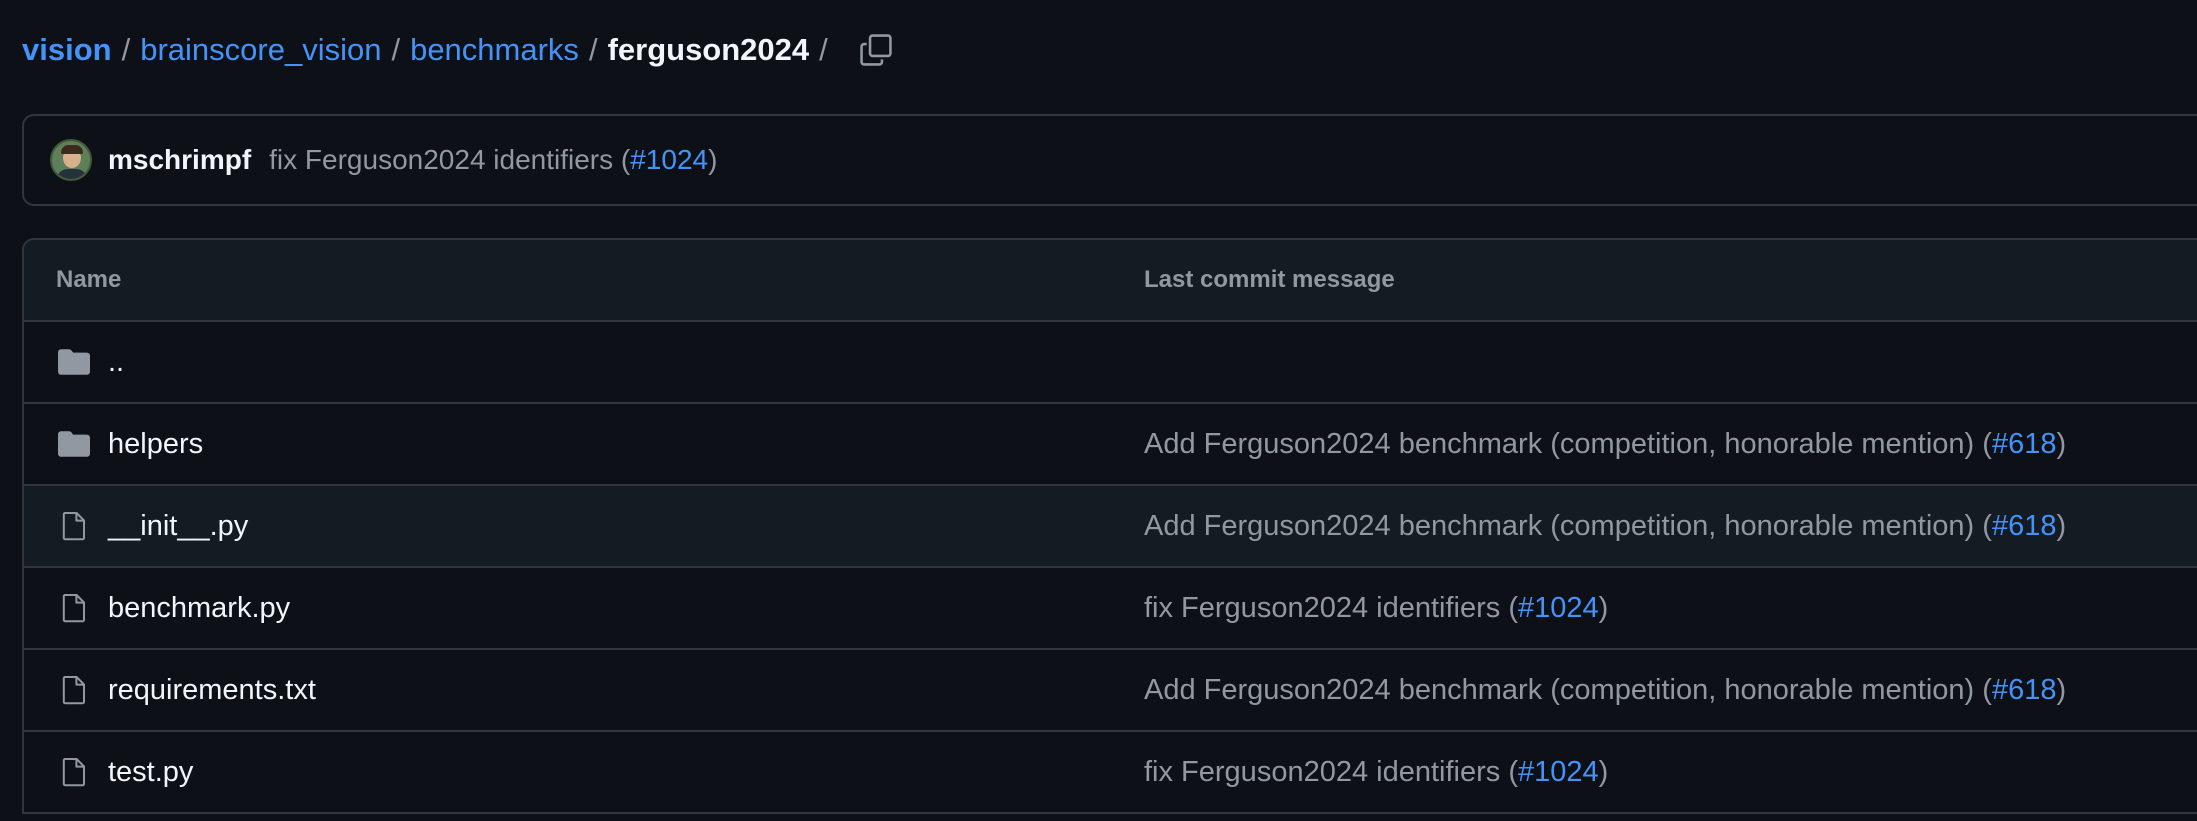 This screenshot has height=821, width=2197. What do you see at coordinates (1269, 279) in the screenshot?
I see `message-column-header: Last commit message` at bounding box center [1269, 279].